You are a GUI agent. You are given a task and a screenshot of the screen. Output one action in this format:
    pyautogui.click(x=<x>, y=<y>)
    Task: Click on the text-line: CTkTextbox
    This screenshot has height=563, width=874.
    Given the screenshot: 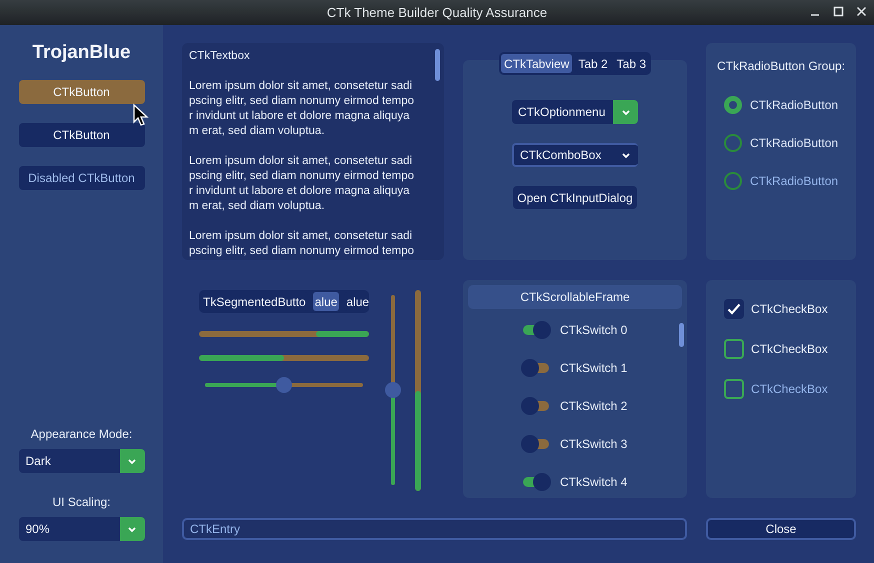 What is the action you would take?
    pyautogui.click(x=220, y=56)
    